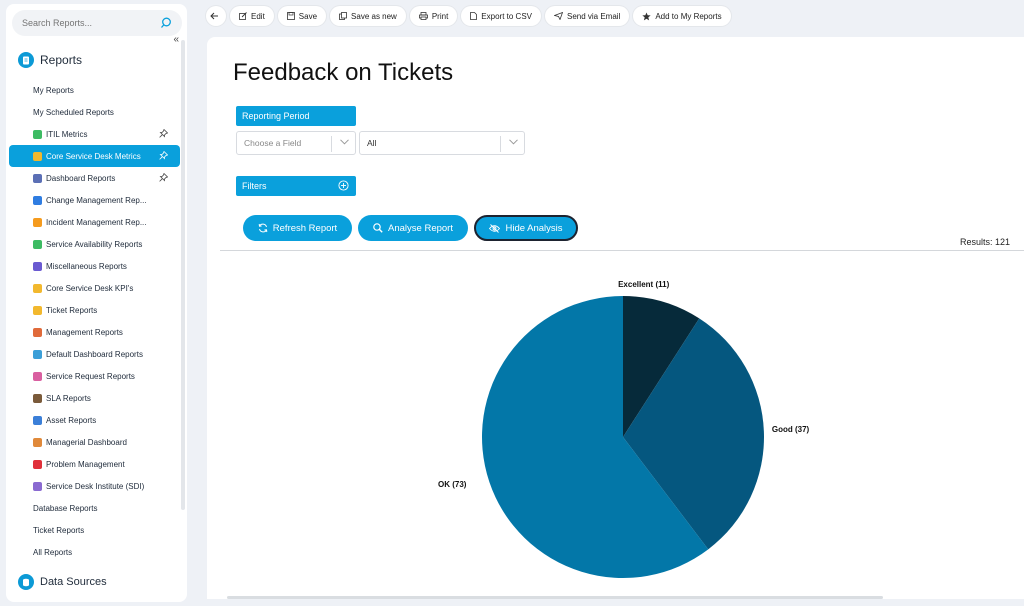  I want to click on refresh-report-button: Refresh Report, so click(297, 228).